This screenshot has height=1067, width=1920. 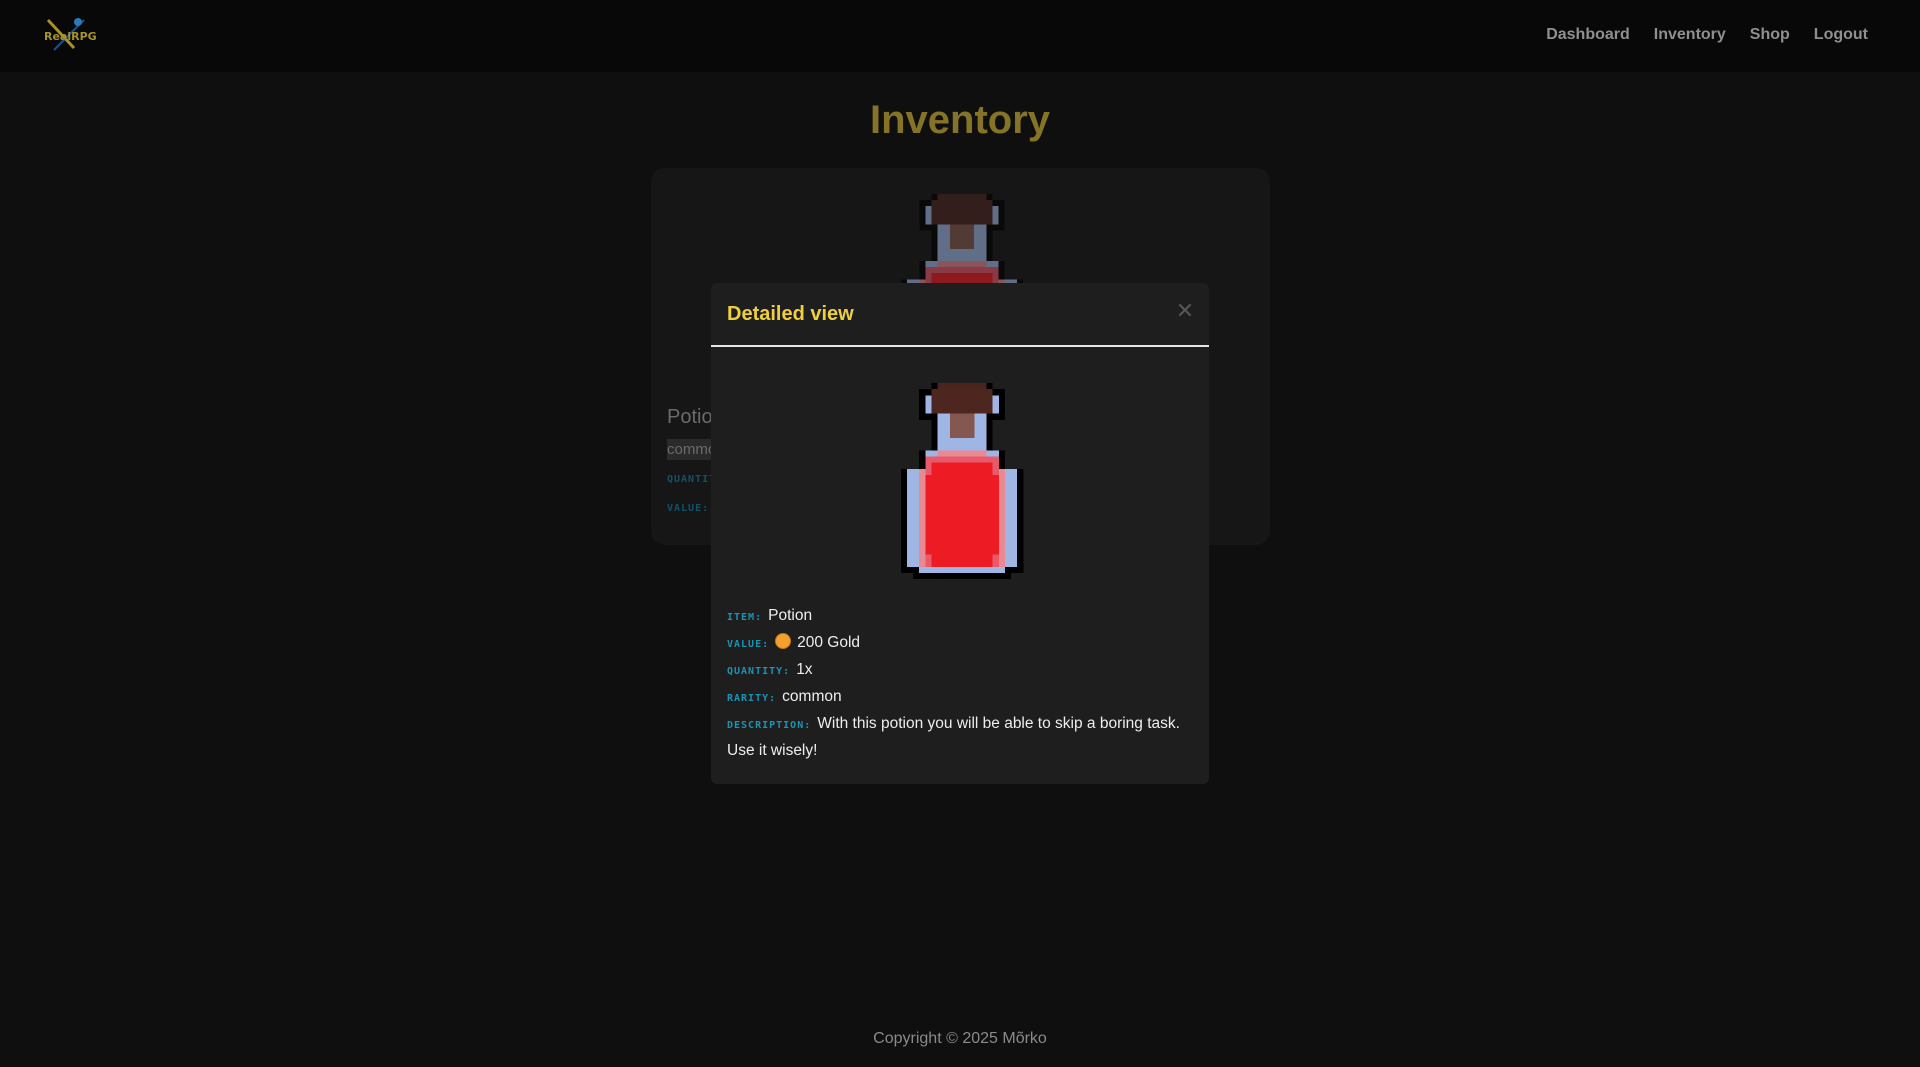 I want to click on modal-title: Detailed view, so click(x=790, y=314).